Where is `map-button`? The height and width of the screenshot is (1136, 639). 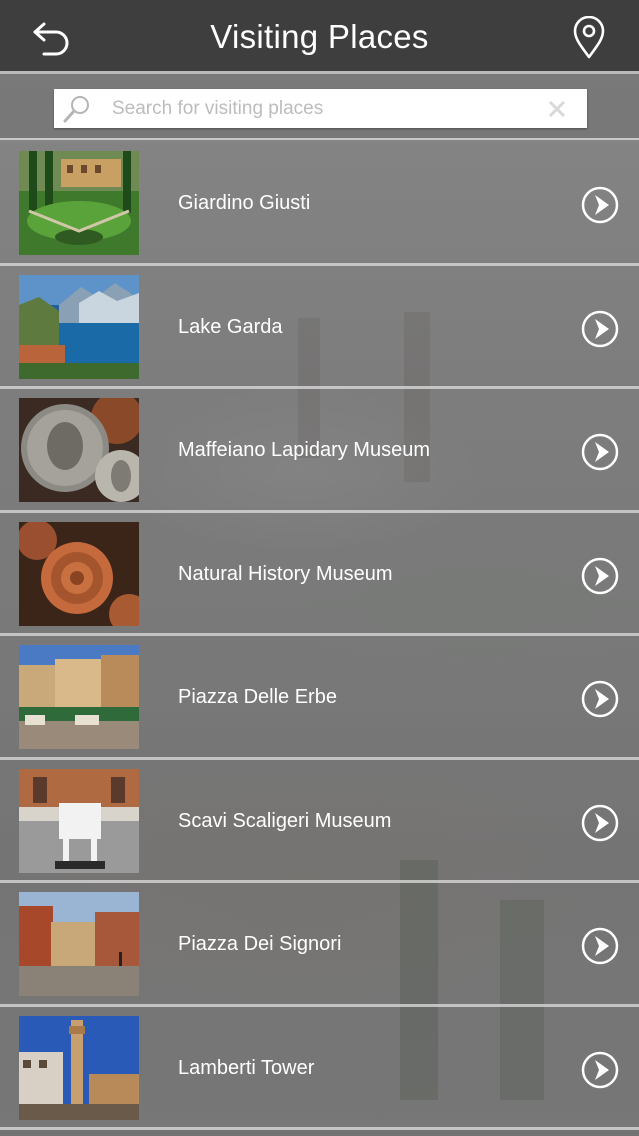
map-button is located at coordinates (589, 37).